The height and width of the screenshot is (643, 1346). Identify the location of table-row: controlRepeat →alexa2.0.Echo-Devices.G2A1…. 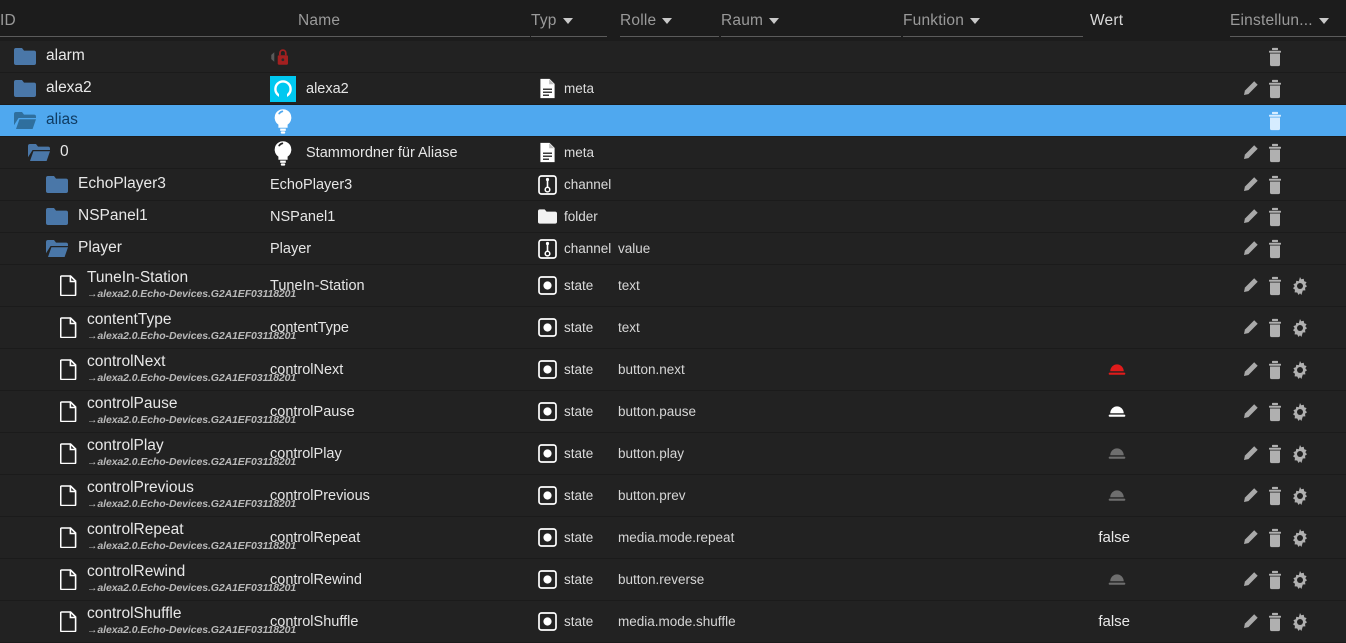
(673, 538).